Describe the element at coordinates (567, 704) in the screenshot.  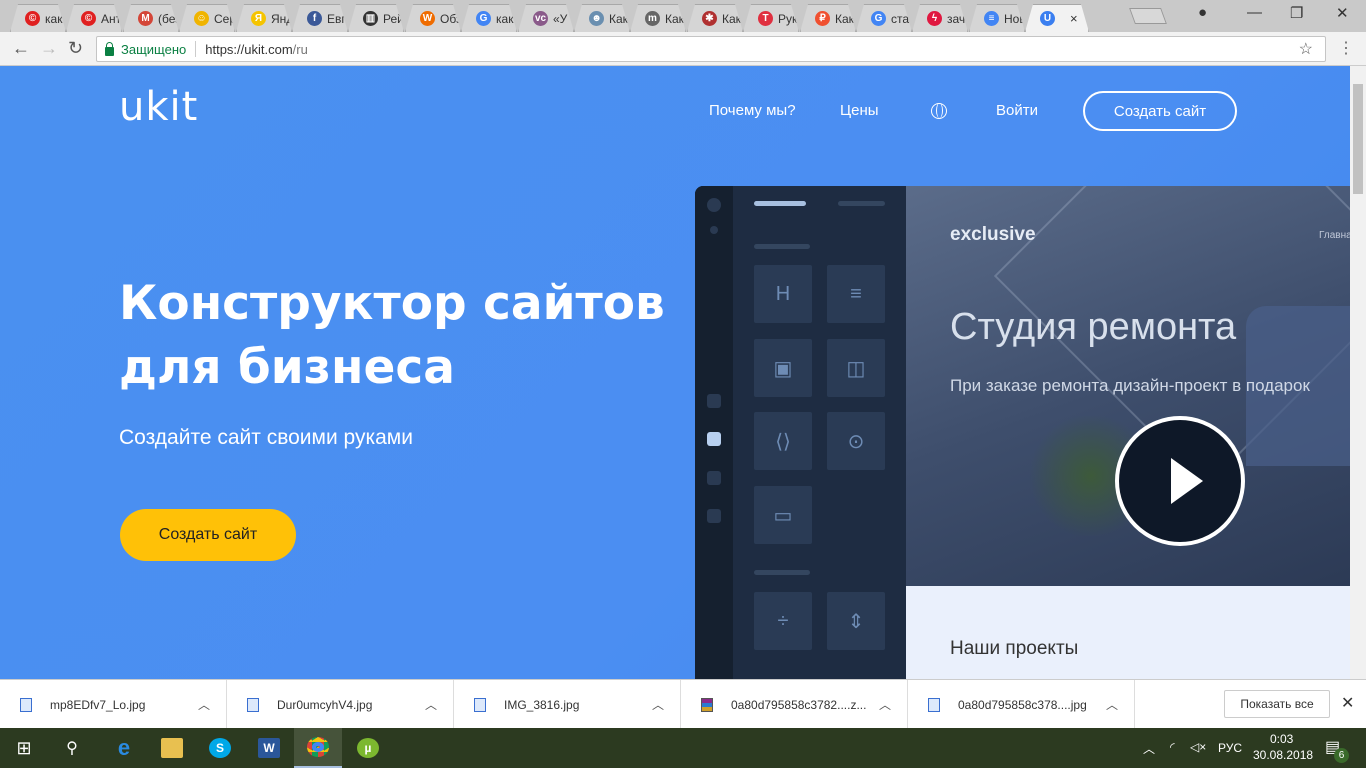
I see `download-item: IMG_3816.jpg ︿` at that location.